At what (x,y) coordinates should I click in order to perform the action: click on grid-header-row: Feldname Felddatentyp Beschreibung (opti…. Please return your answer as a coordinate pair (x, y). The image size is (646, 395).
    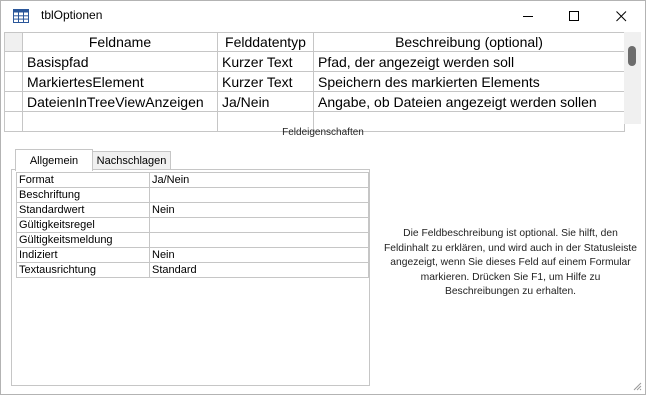
    Looking at the image, I should click on (314, 42).